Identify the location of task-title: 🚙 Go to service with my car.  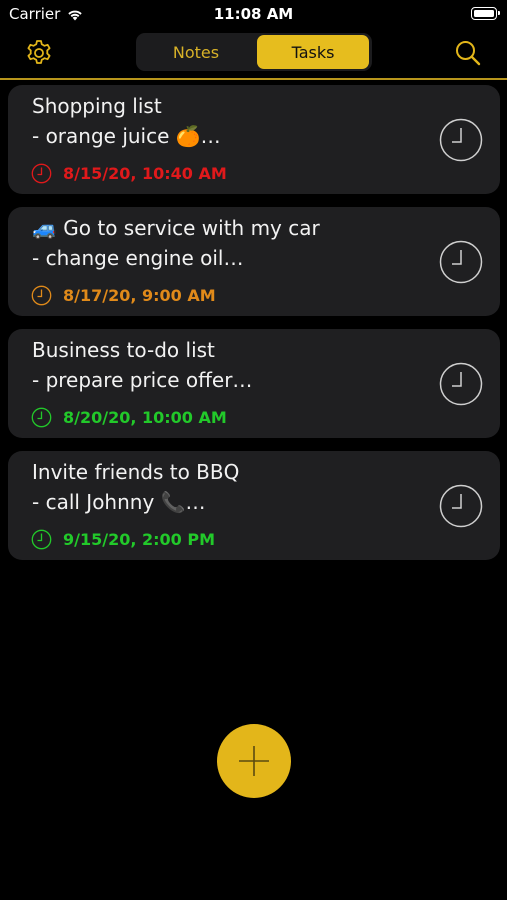
(176, 228).